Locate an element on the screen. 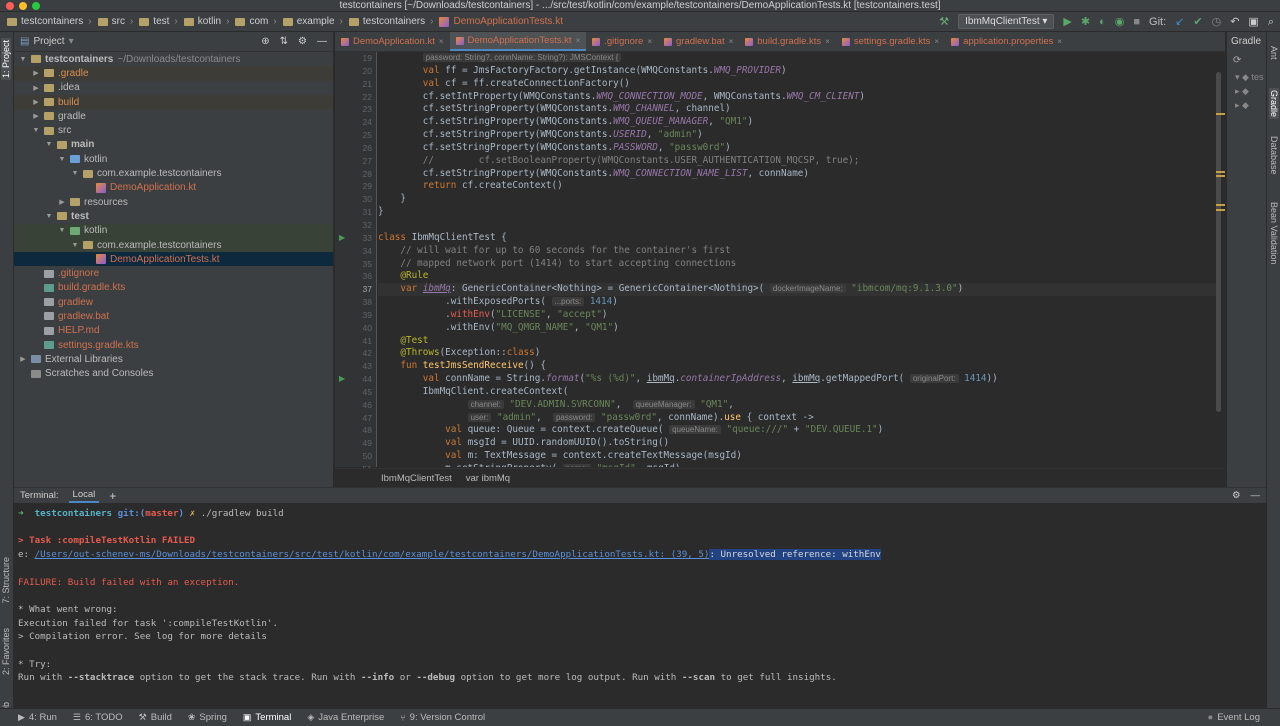 The height and width of the screenshot is (726, 1280). tool-window-button: ☰ 6: TODO is located at coordinates (98, 717).